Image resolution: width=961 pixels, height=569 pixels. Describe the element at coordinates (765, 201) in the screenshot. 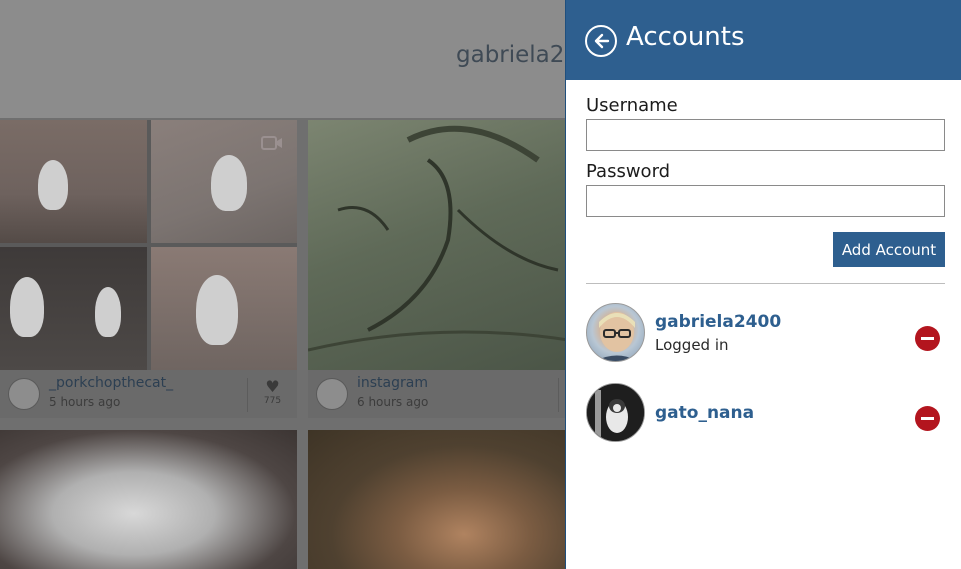

I see `password-input` at that location.